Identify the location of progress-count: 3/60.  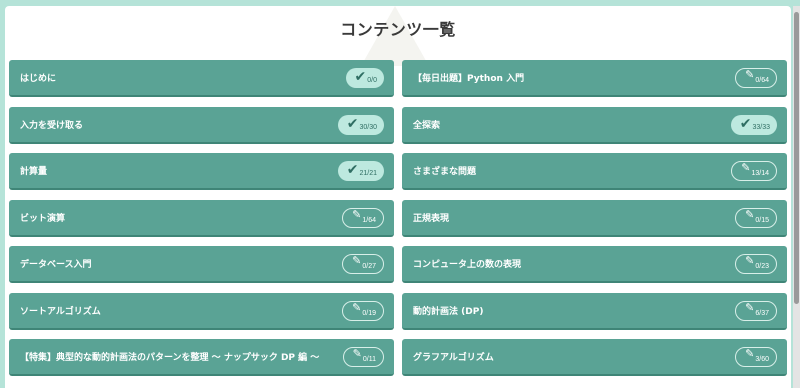
(762, 359).